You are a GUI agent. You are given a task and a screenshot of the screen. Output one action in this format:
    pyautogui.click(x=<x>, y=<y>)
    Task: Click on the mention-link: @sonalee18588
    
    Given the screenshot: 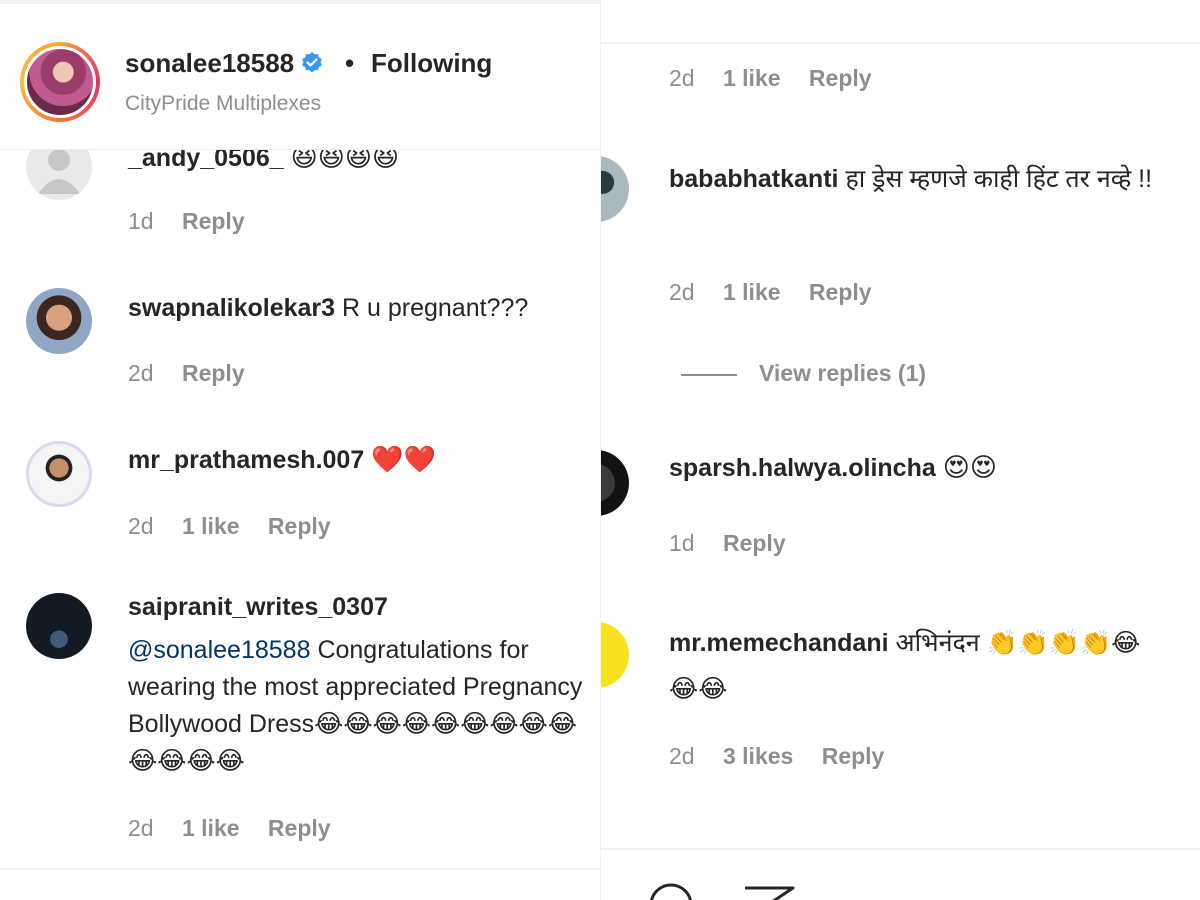 What is the action you would take?
    pyautogui.click(x=219, y=650)
    